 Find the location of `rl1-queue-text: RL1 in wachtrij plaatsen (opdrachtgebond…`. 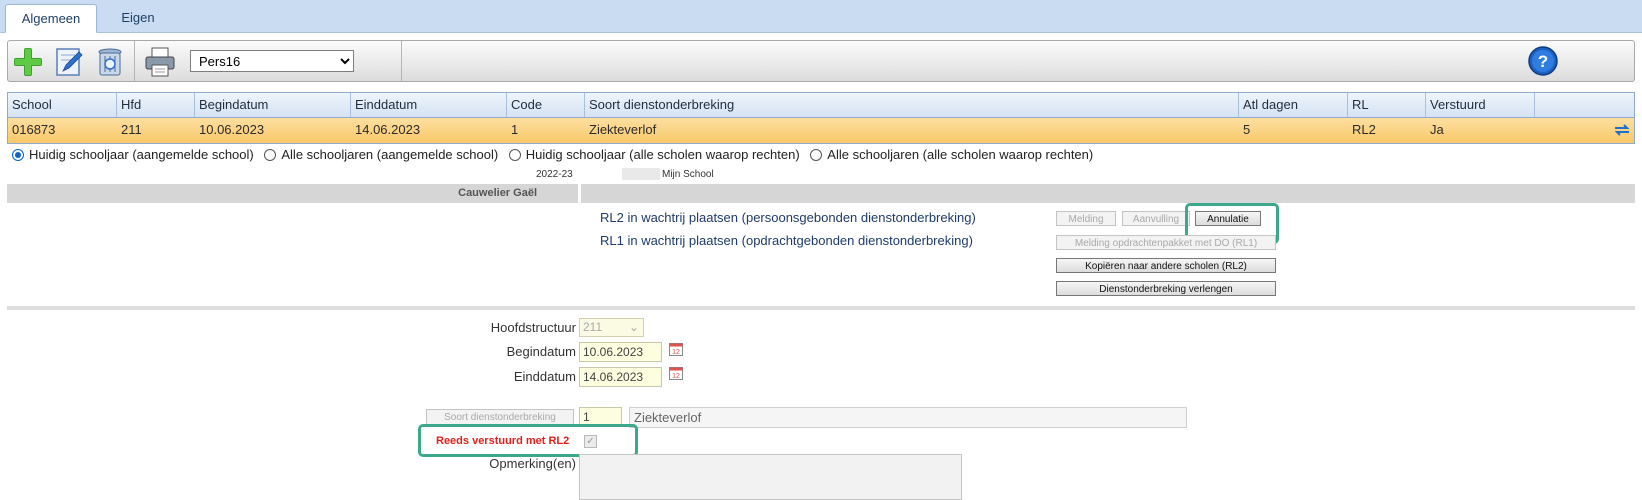

rl1-queue-text: RL1 in wachtrij plaatsen (opdrachtgebond… is located at coordinates (786, 240).